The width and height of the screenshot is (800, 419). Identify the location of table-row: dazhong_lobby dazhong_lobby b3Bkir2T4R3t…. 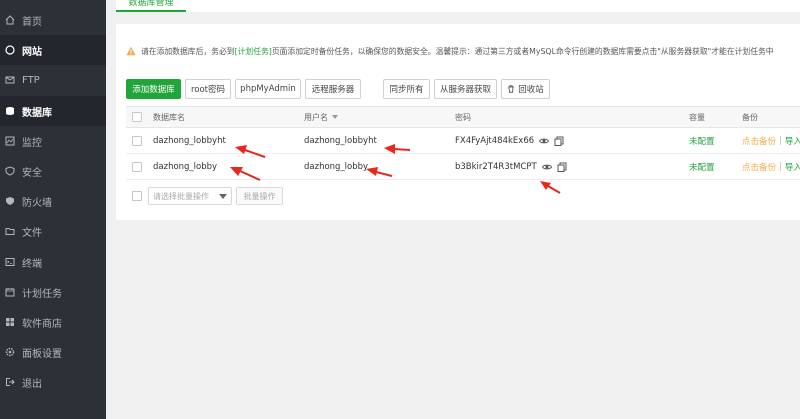
(463, 167).